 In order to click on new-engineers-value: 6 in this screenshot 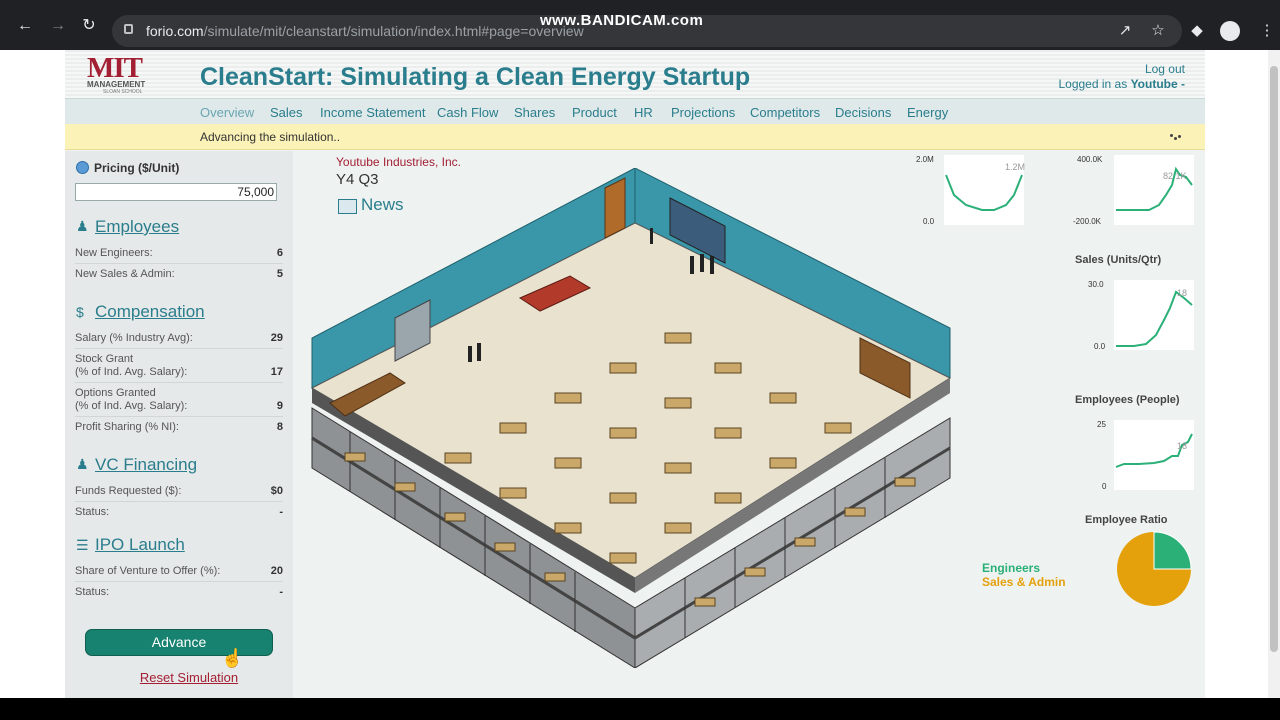, I will do `click(279, 253)`.